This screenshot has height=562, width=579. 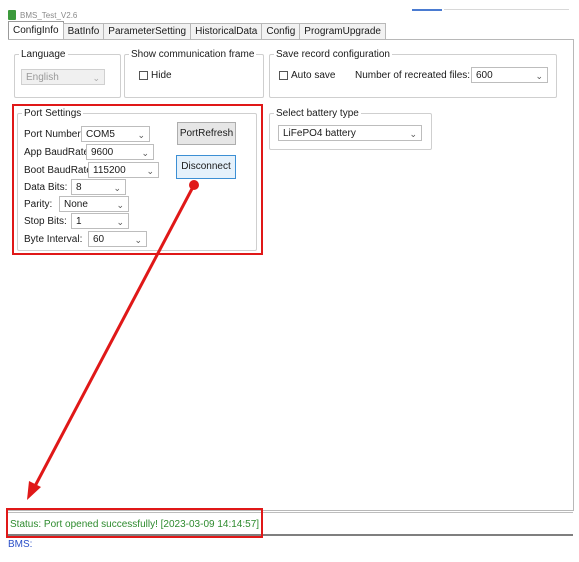 I want to click on status-divider, so click(x=290, y=512).